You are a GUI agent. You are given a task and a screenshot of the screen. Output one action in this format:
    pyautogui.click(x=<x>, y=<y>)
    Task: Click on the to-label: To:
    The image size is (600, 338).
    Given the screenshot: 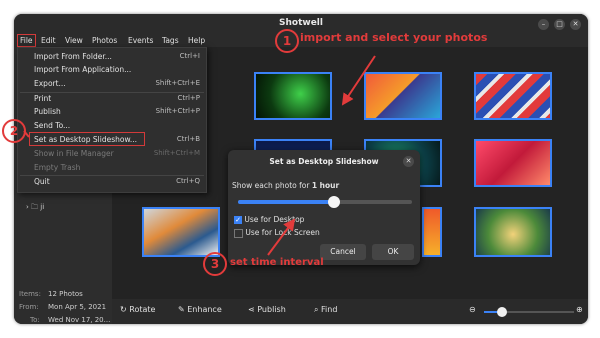 What is the action you would take?
    pyautogui.click(x=35, y=320)
    